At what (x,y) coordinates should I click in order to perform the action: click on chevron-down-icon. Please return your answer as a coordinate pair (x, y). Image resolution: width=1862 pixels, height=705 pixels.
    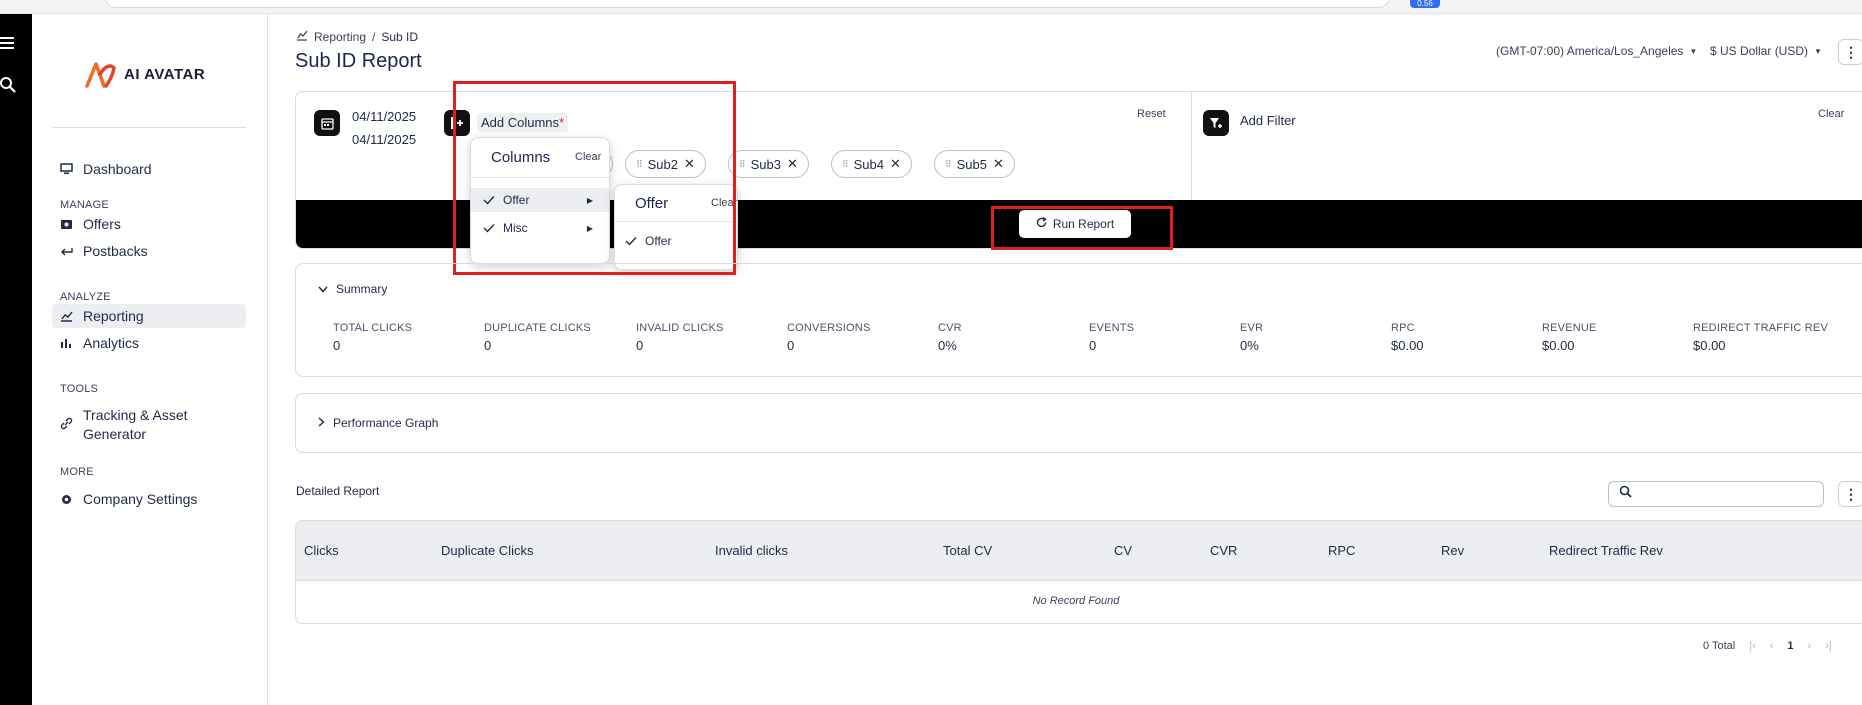
    Looking at the image, I should click on (323, 289).